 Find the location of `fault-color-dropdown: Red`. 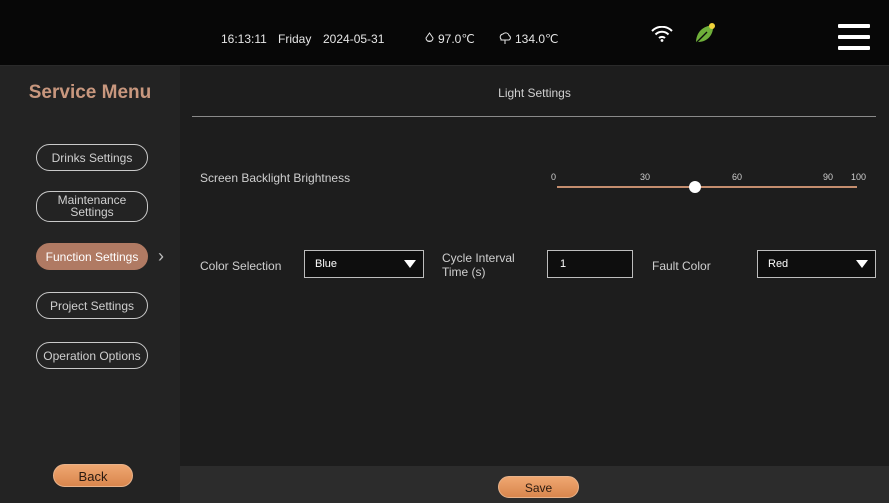

fault-color-dropdown: Red is located at coordinates (816, 264).